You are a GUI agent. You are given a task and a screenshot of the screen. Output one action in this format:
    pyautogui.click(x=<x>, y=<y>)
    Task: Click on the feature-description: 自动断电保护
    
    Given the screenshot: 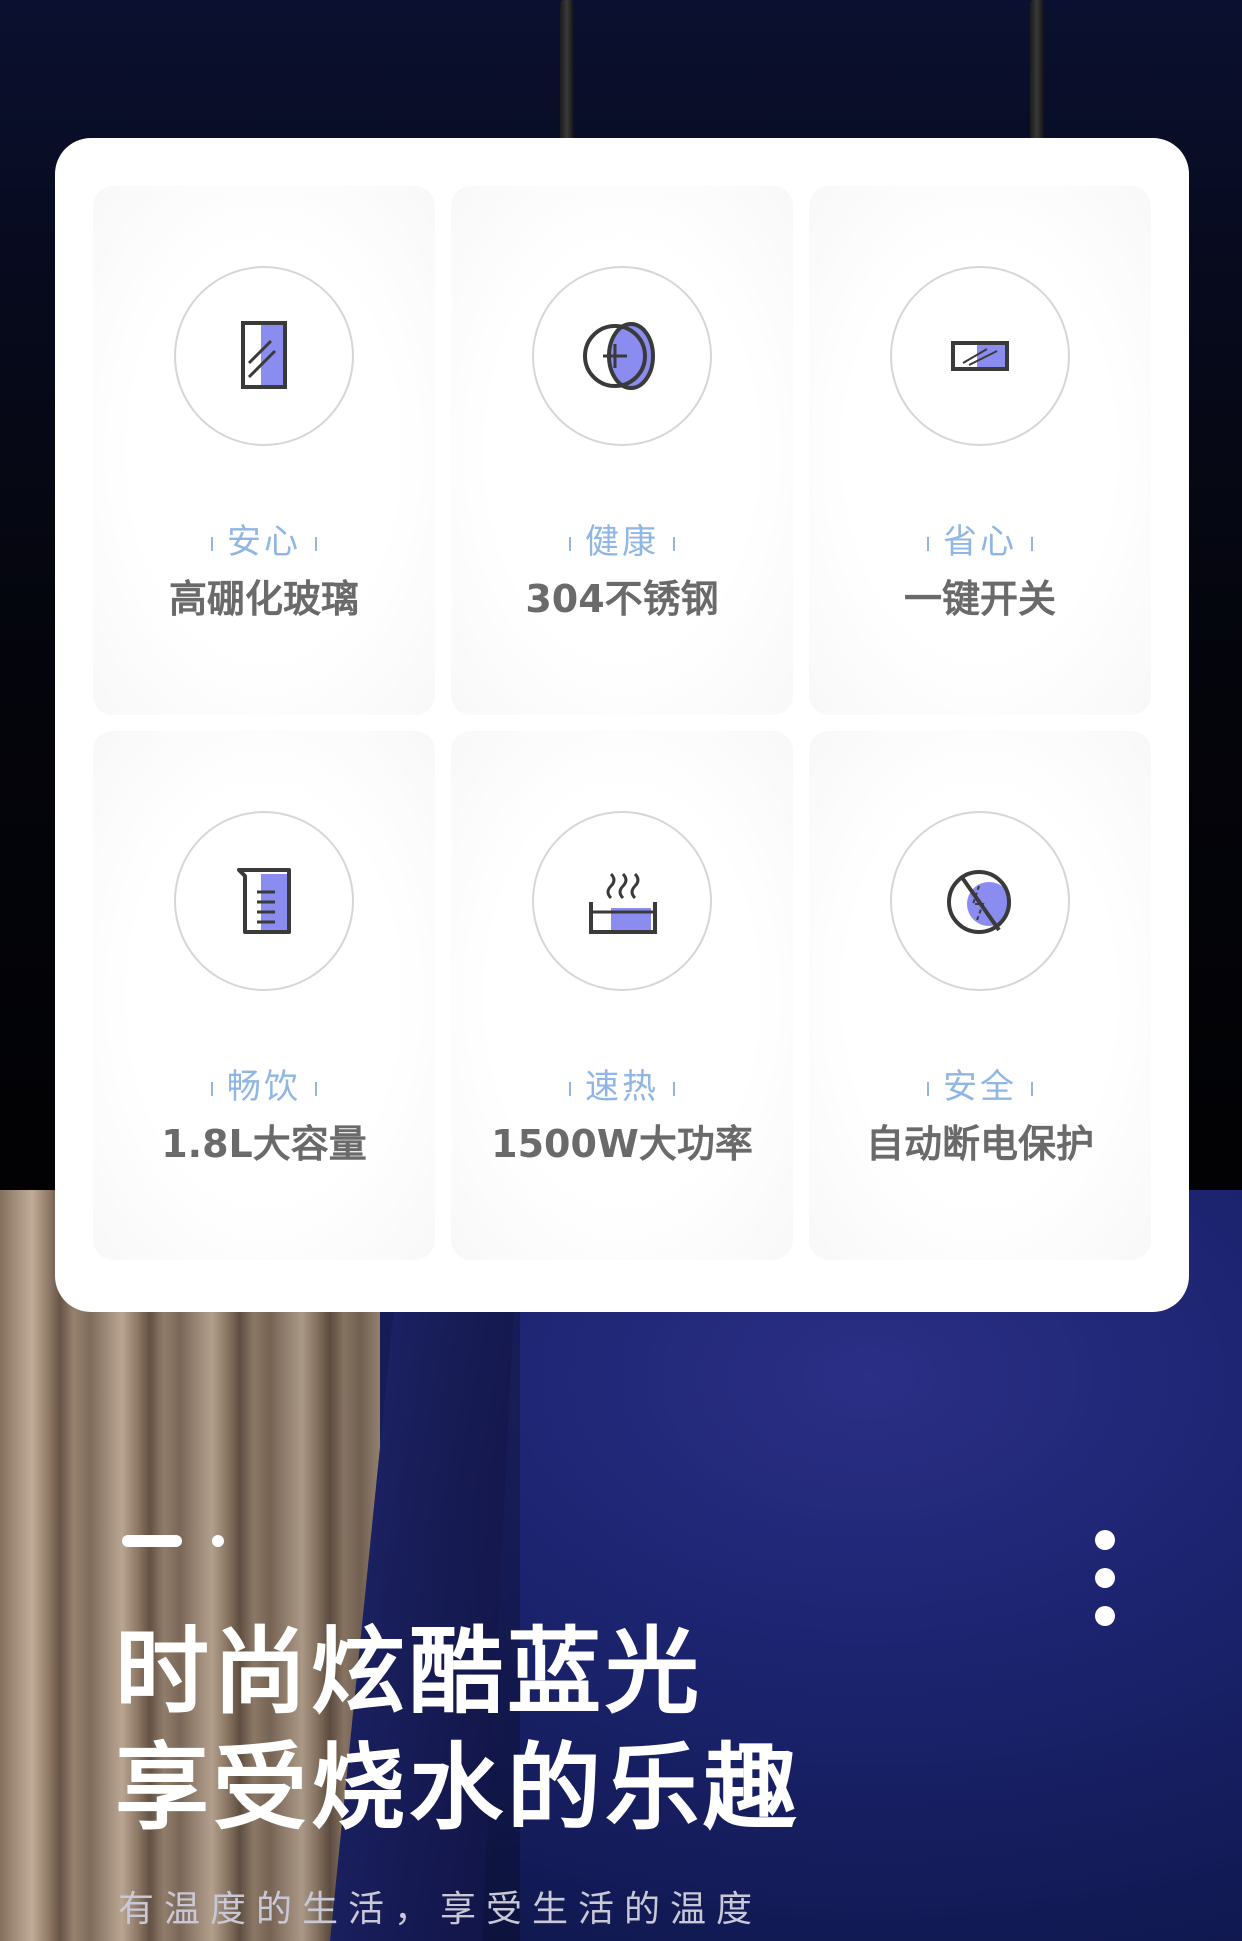 What is the action you would take?
    pyautogui.click(x=979, y=1144)
    